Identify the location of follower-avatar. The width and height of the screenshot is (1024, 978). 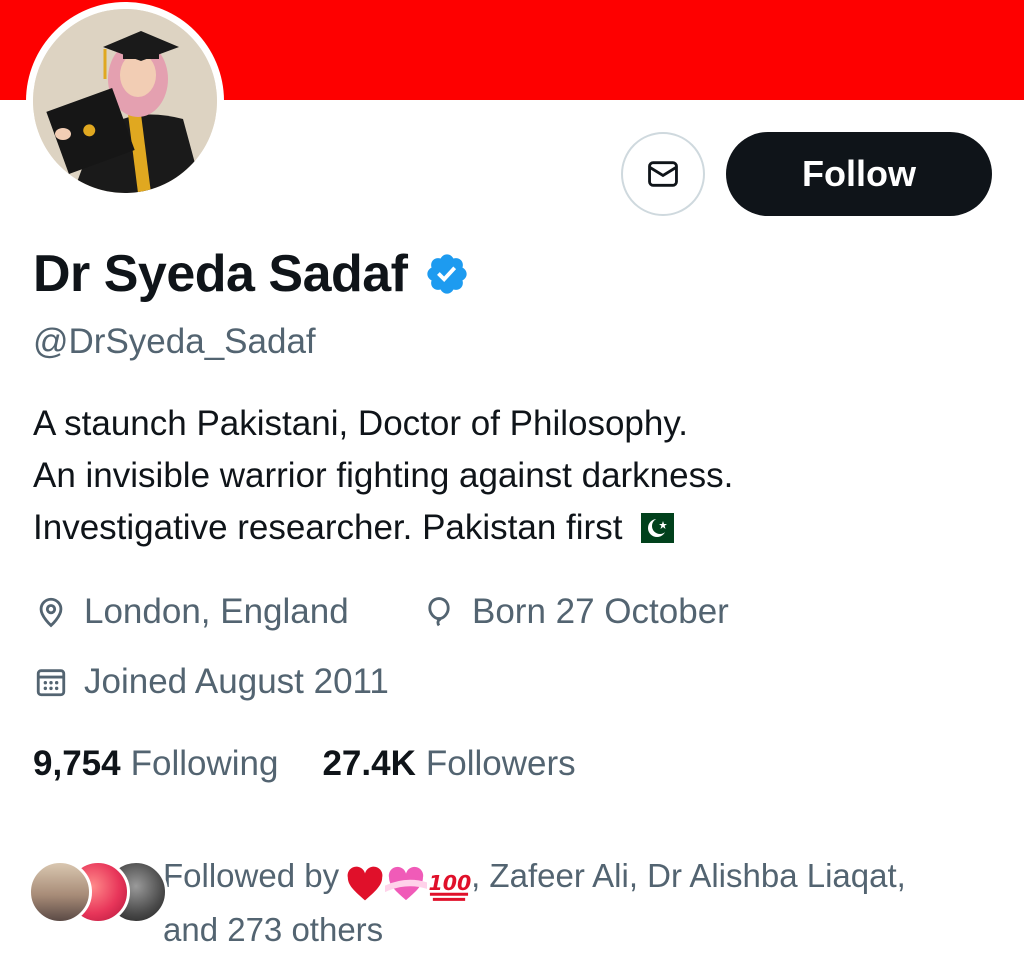
(60, 892).